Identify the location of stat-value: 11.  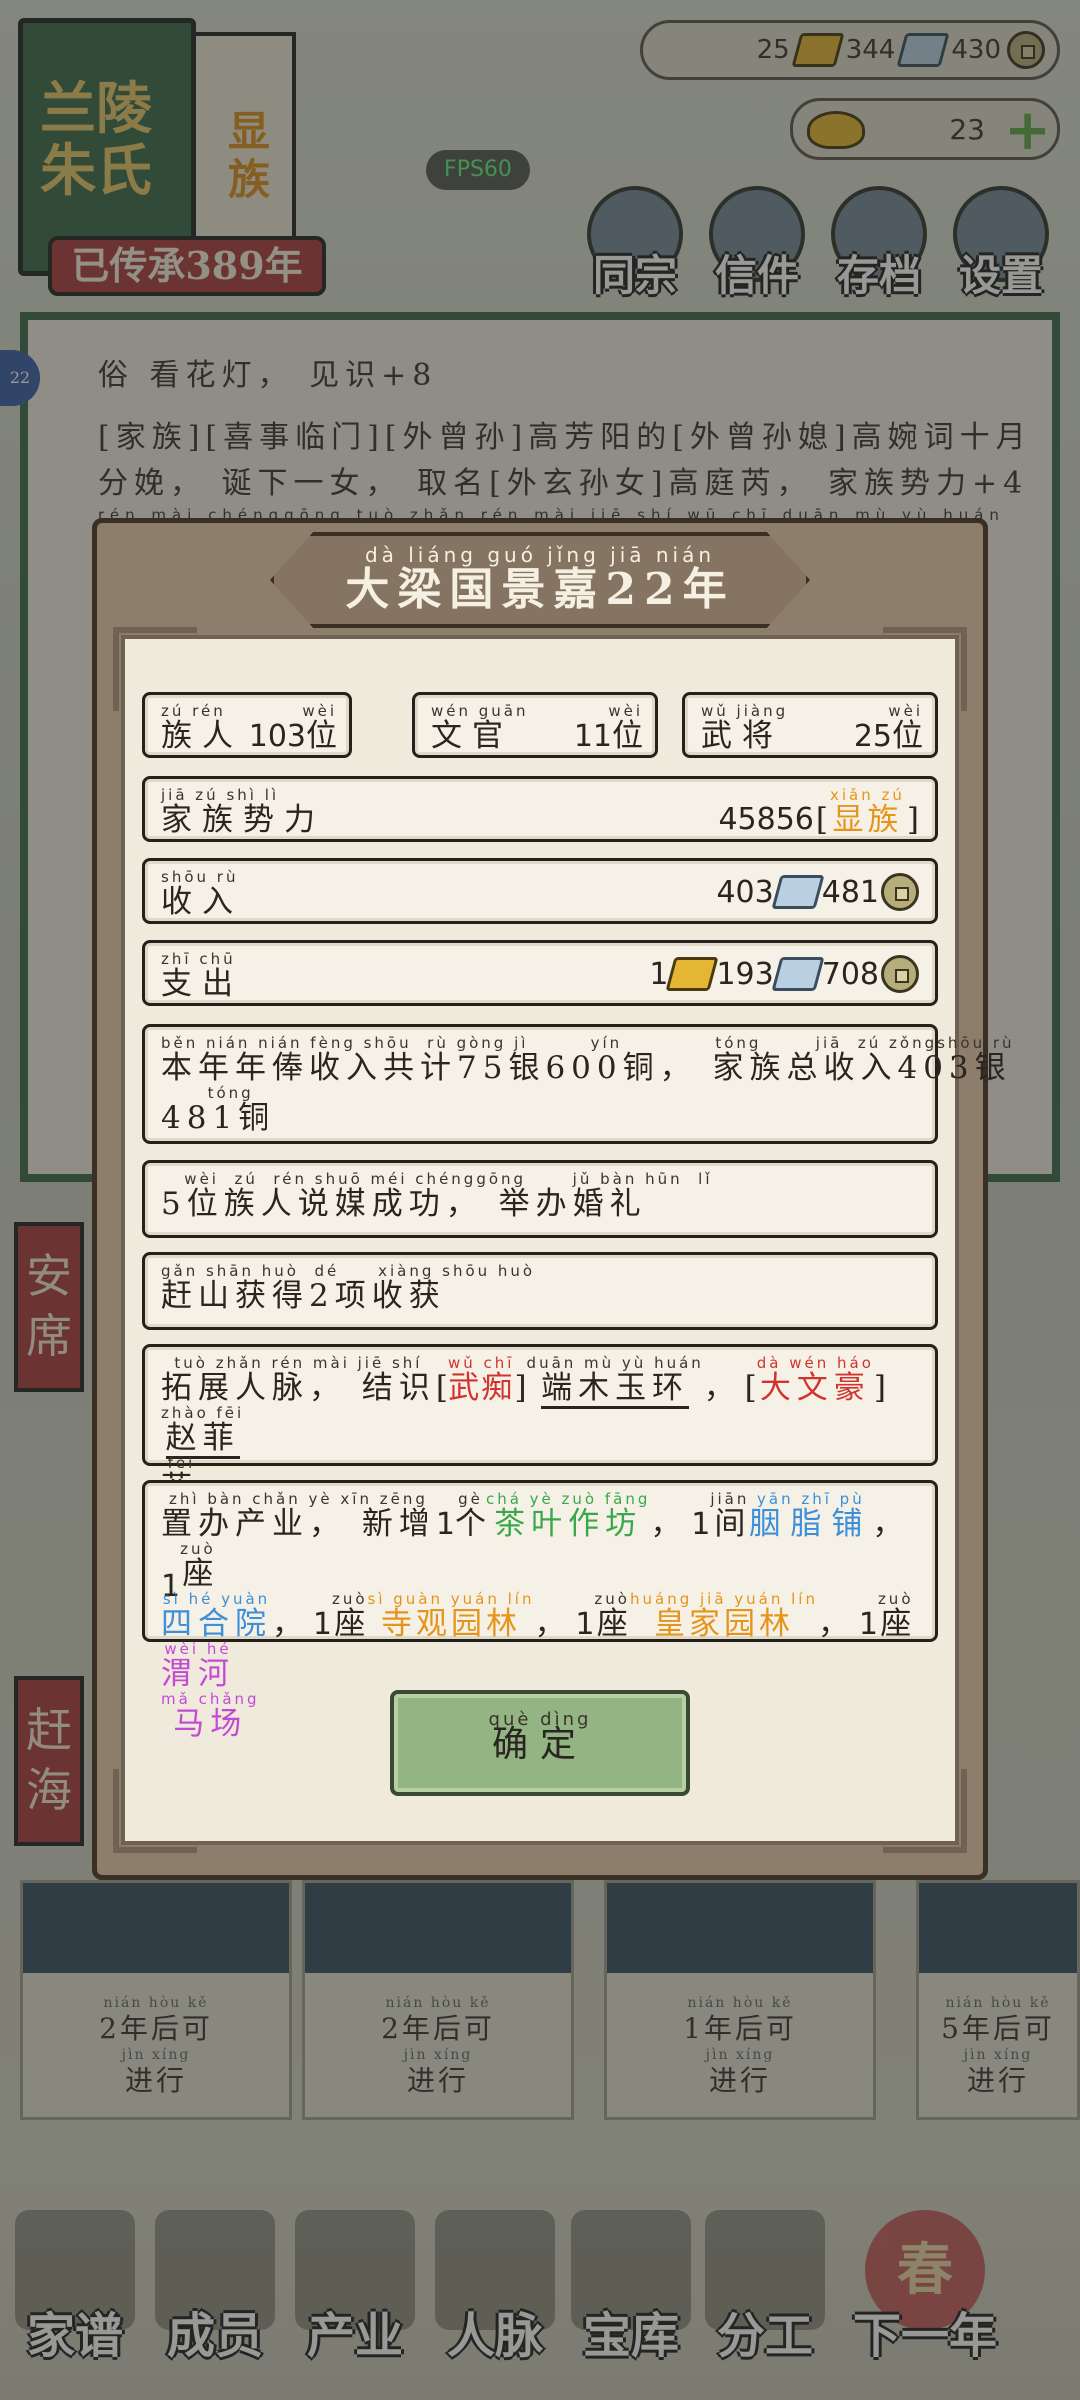
(592, 736).